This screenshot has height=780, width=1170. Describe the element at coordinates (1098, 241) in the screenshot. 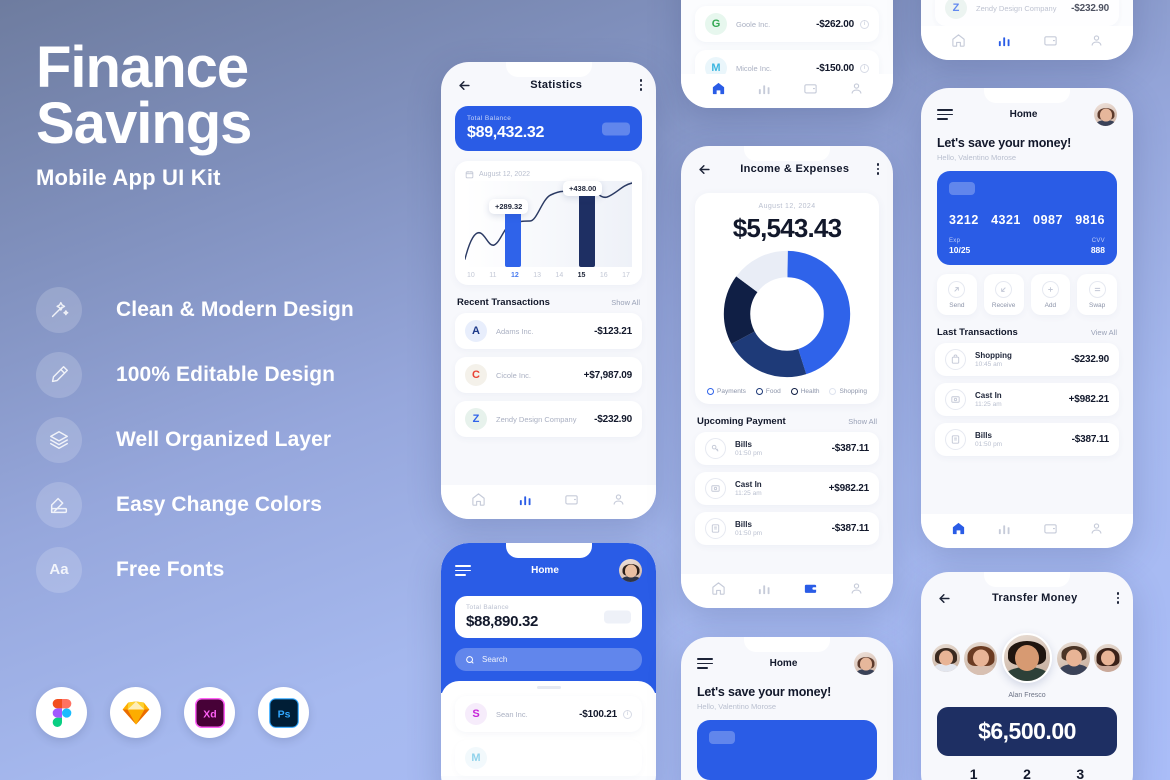

I see `cvv-label: CVV` at that location.